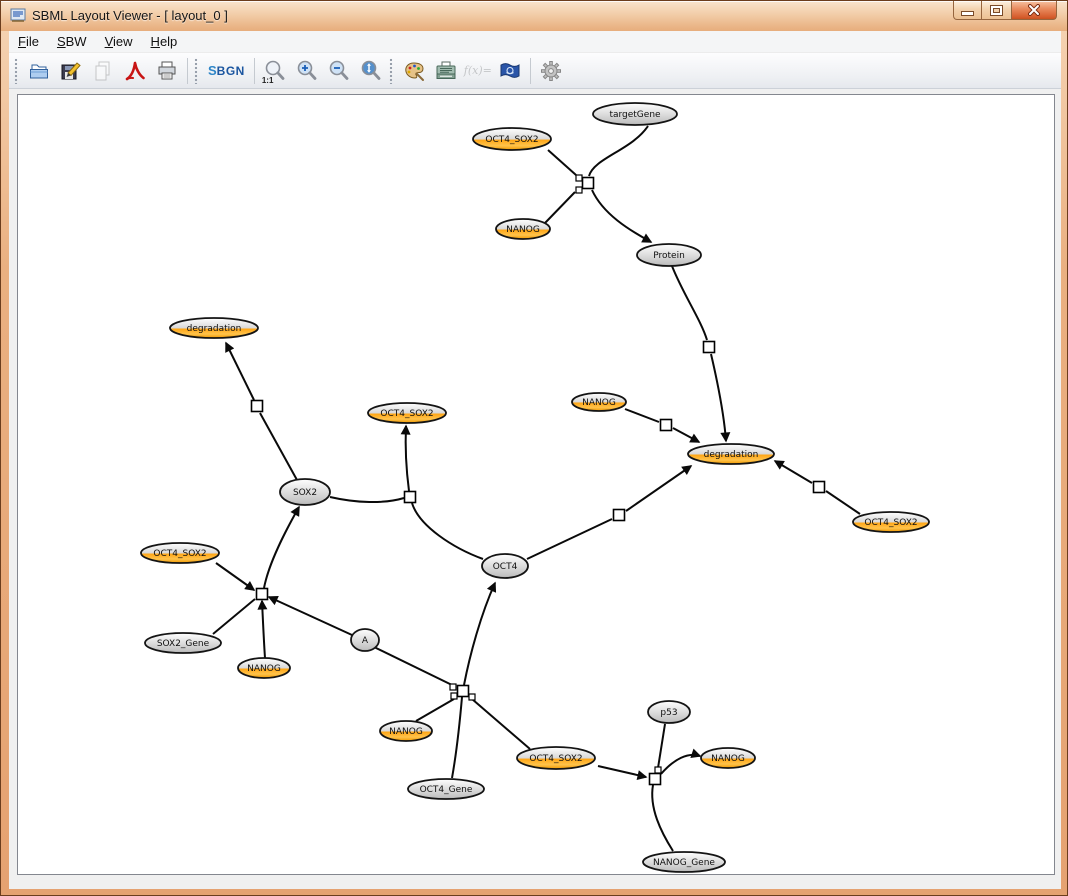 The height and width of the screenshot is (896, 1068). Describe the element at coordinates (414, 71) in the screenshot. I see `palette-icon` at that location.